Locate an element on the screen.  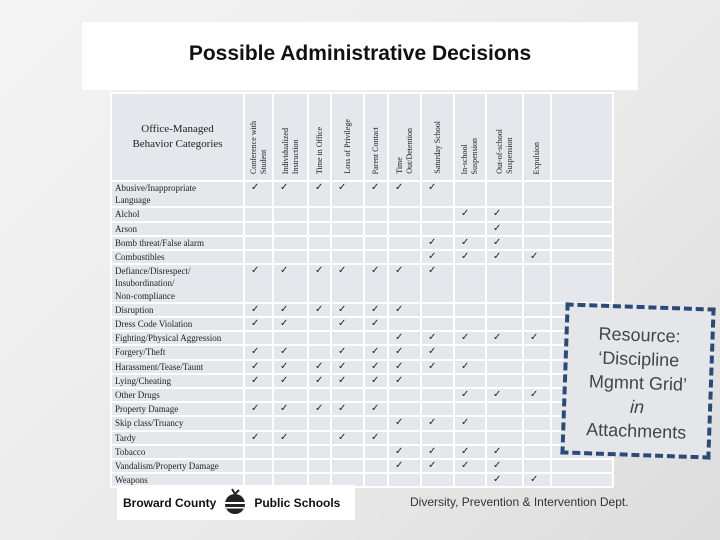
column-header: Loss of Privilege is located at coordinates (347, 137).